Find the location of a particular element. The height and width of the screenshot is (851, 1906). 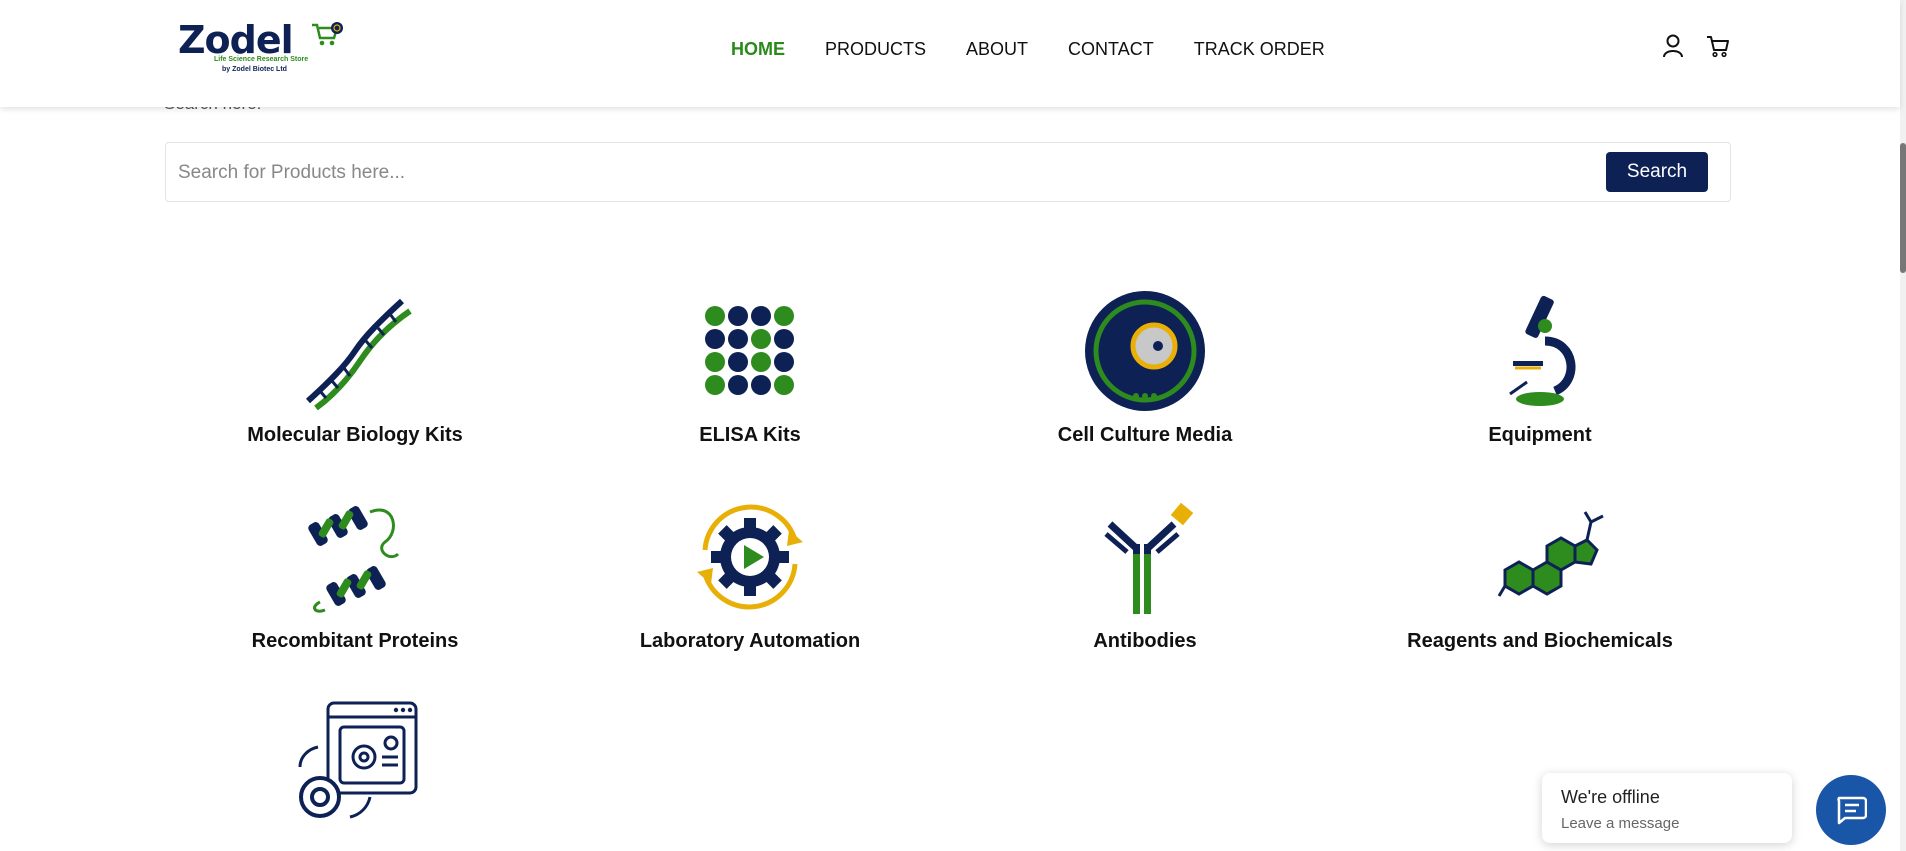

scrollbar-thumb is located at coordinates (1903, 208).